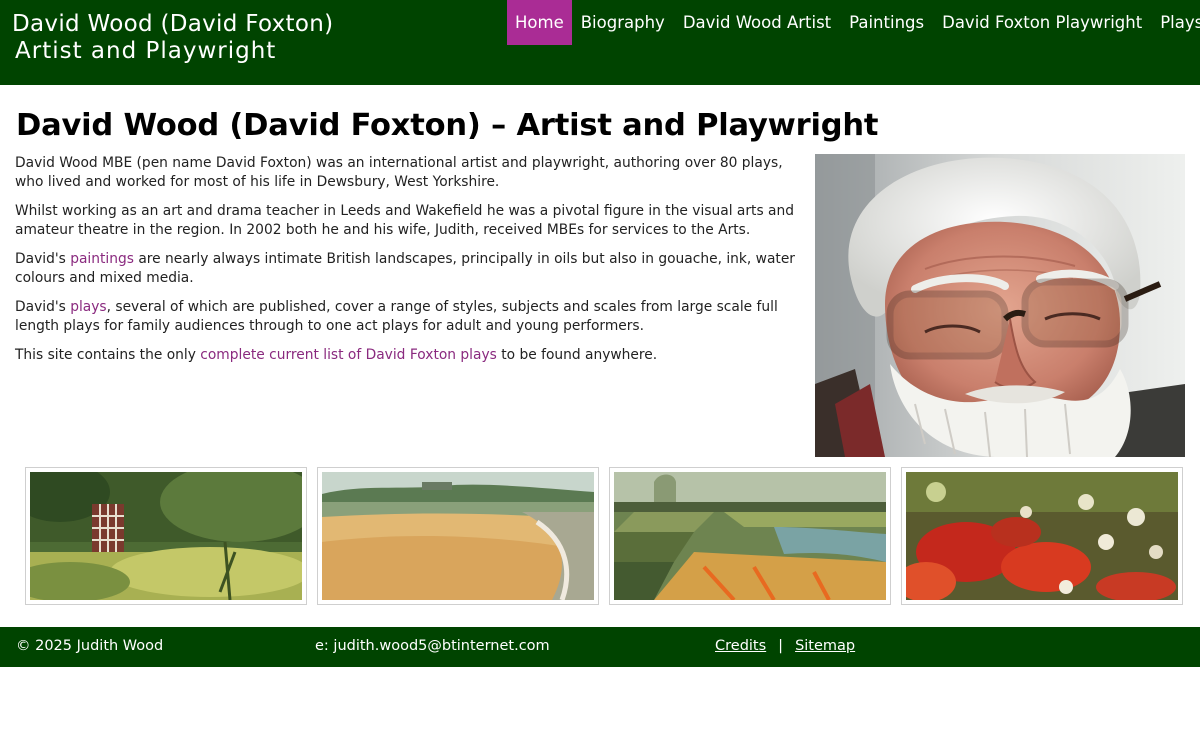 Image resolution: width=1200 pixels, height=740 pixels. Describe the element at coordinates (102, 259) in the screenshot. I see `paintings-link: paintings` at that location.